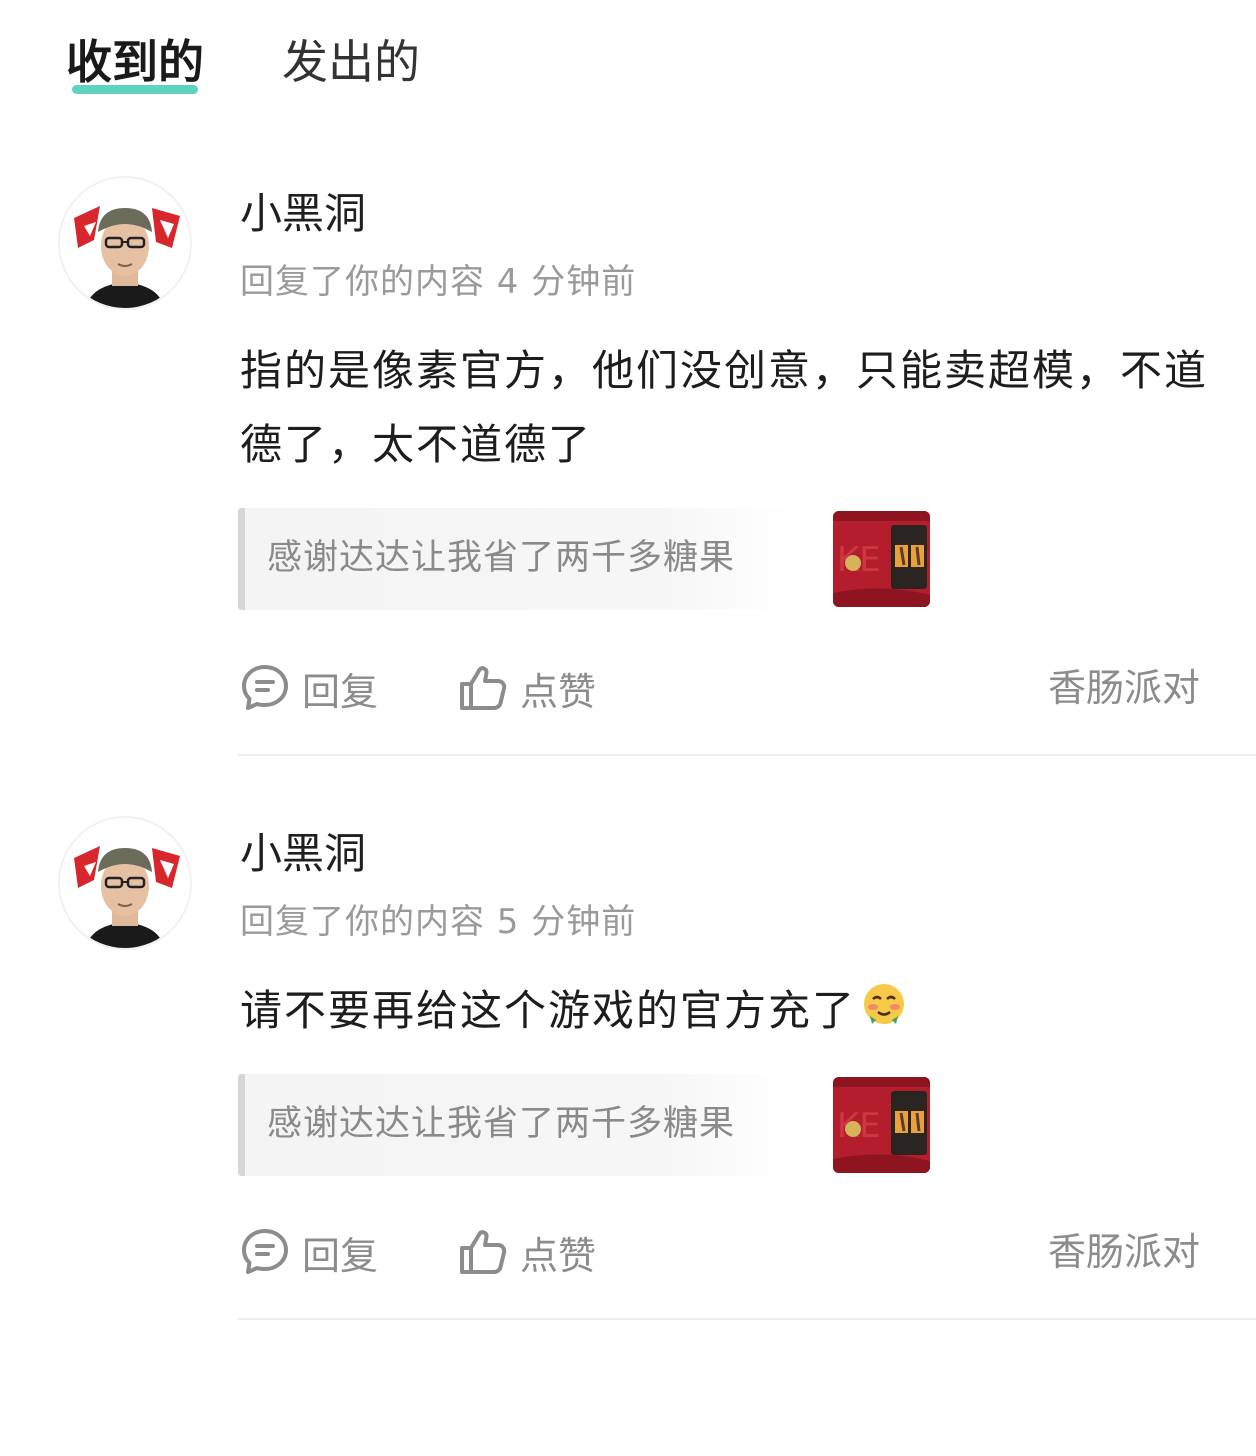  I want to click on tab-sent: 发出的, so click(351, 62).